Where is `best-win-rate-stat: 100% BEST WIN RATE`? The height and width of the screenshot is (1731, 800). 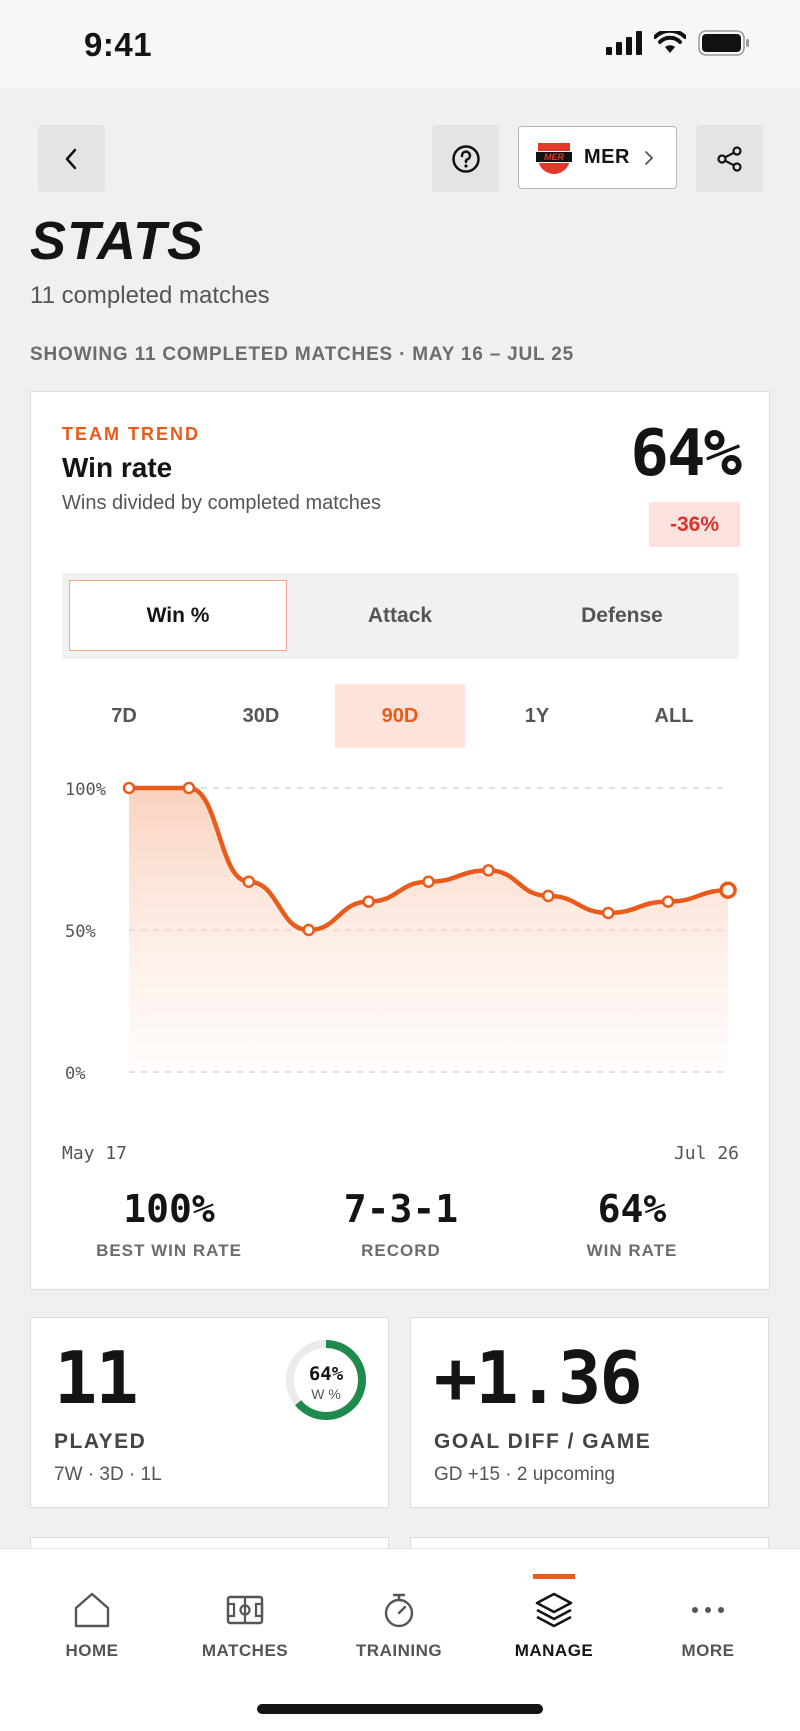 best-win-rate-stat: 100% BEST WIN RATE is located at coordinates (169, 1224).